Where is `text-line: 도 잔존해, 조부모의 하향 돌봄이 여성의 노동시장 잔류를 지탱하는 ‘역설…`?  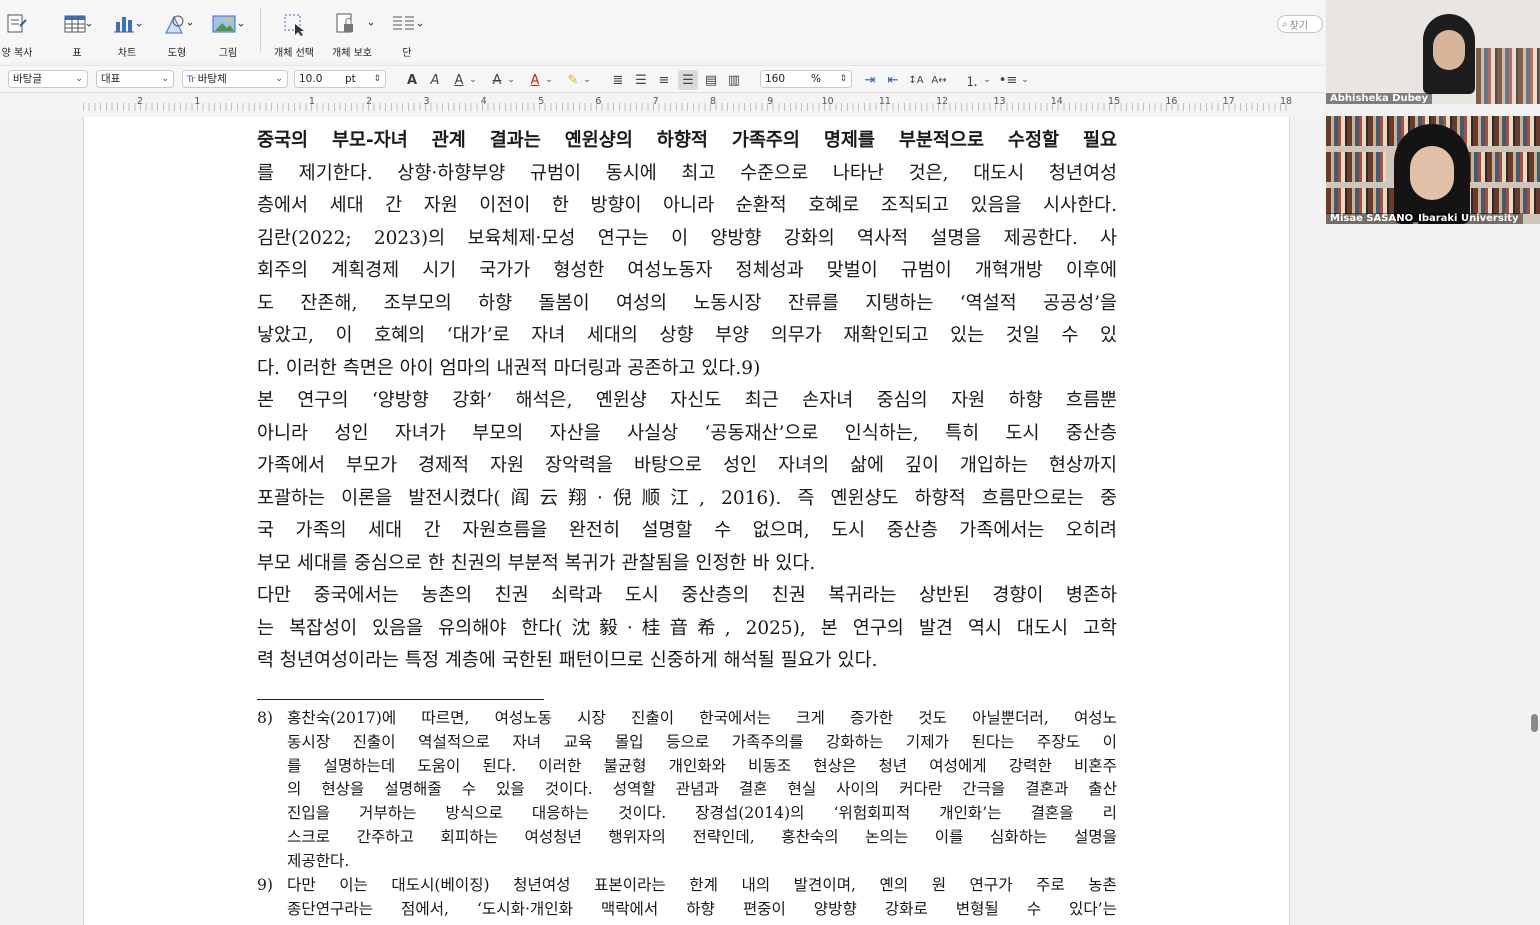
text-line: 도 잔존해, 조부모의 하향 돌봄이 여성의 노동시장 잔류를 지탱하는 ‘역설… is located at coordinates (687, 303).